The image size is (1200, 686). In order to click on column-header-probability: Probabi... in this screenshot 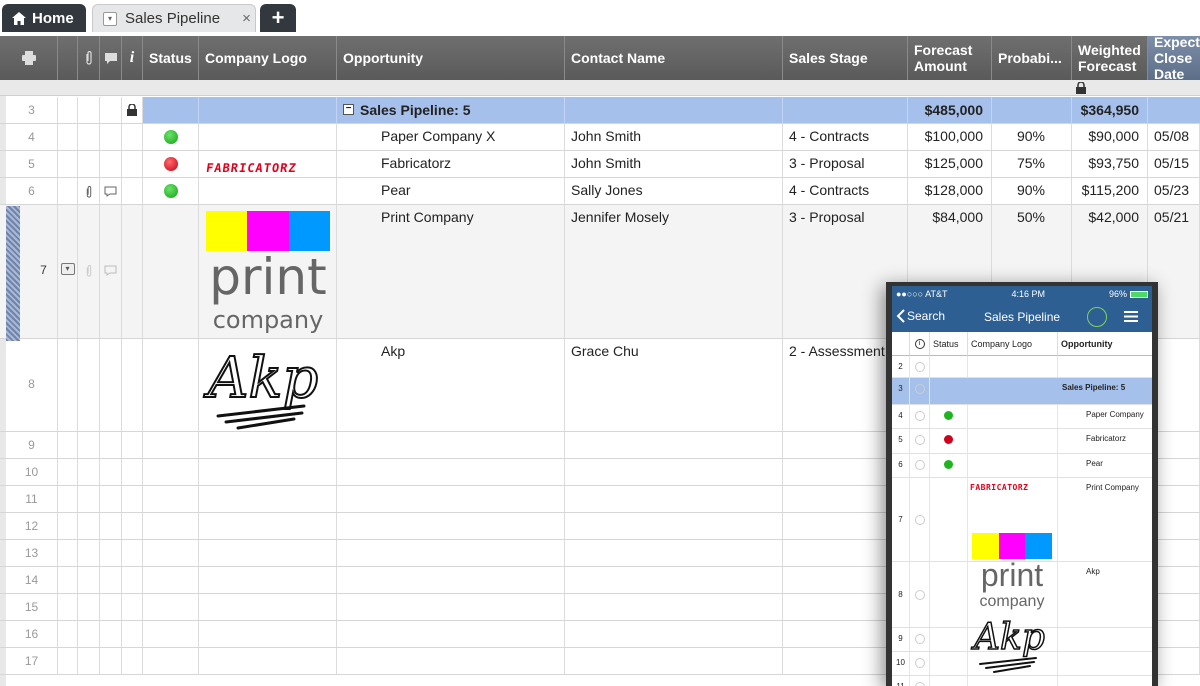, I will do `click(1032, 58)`.